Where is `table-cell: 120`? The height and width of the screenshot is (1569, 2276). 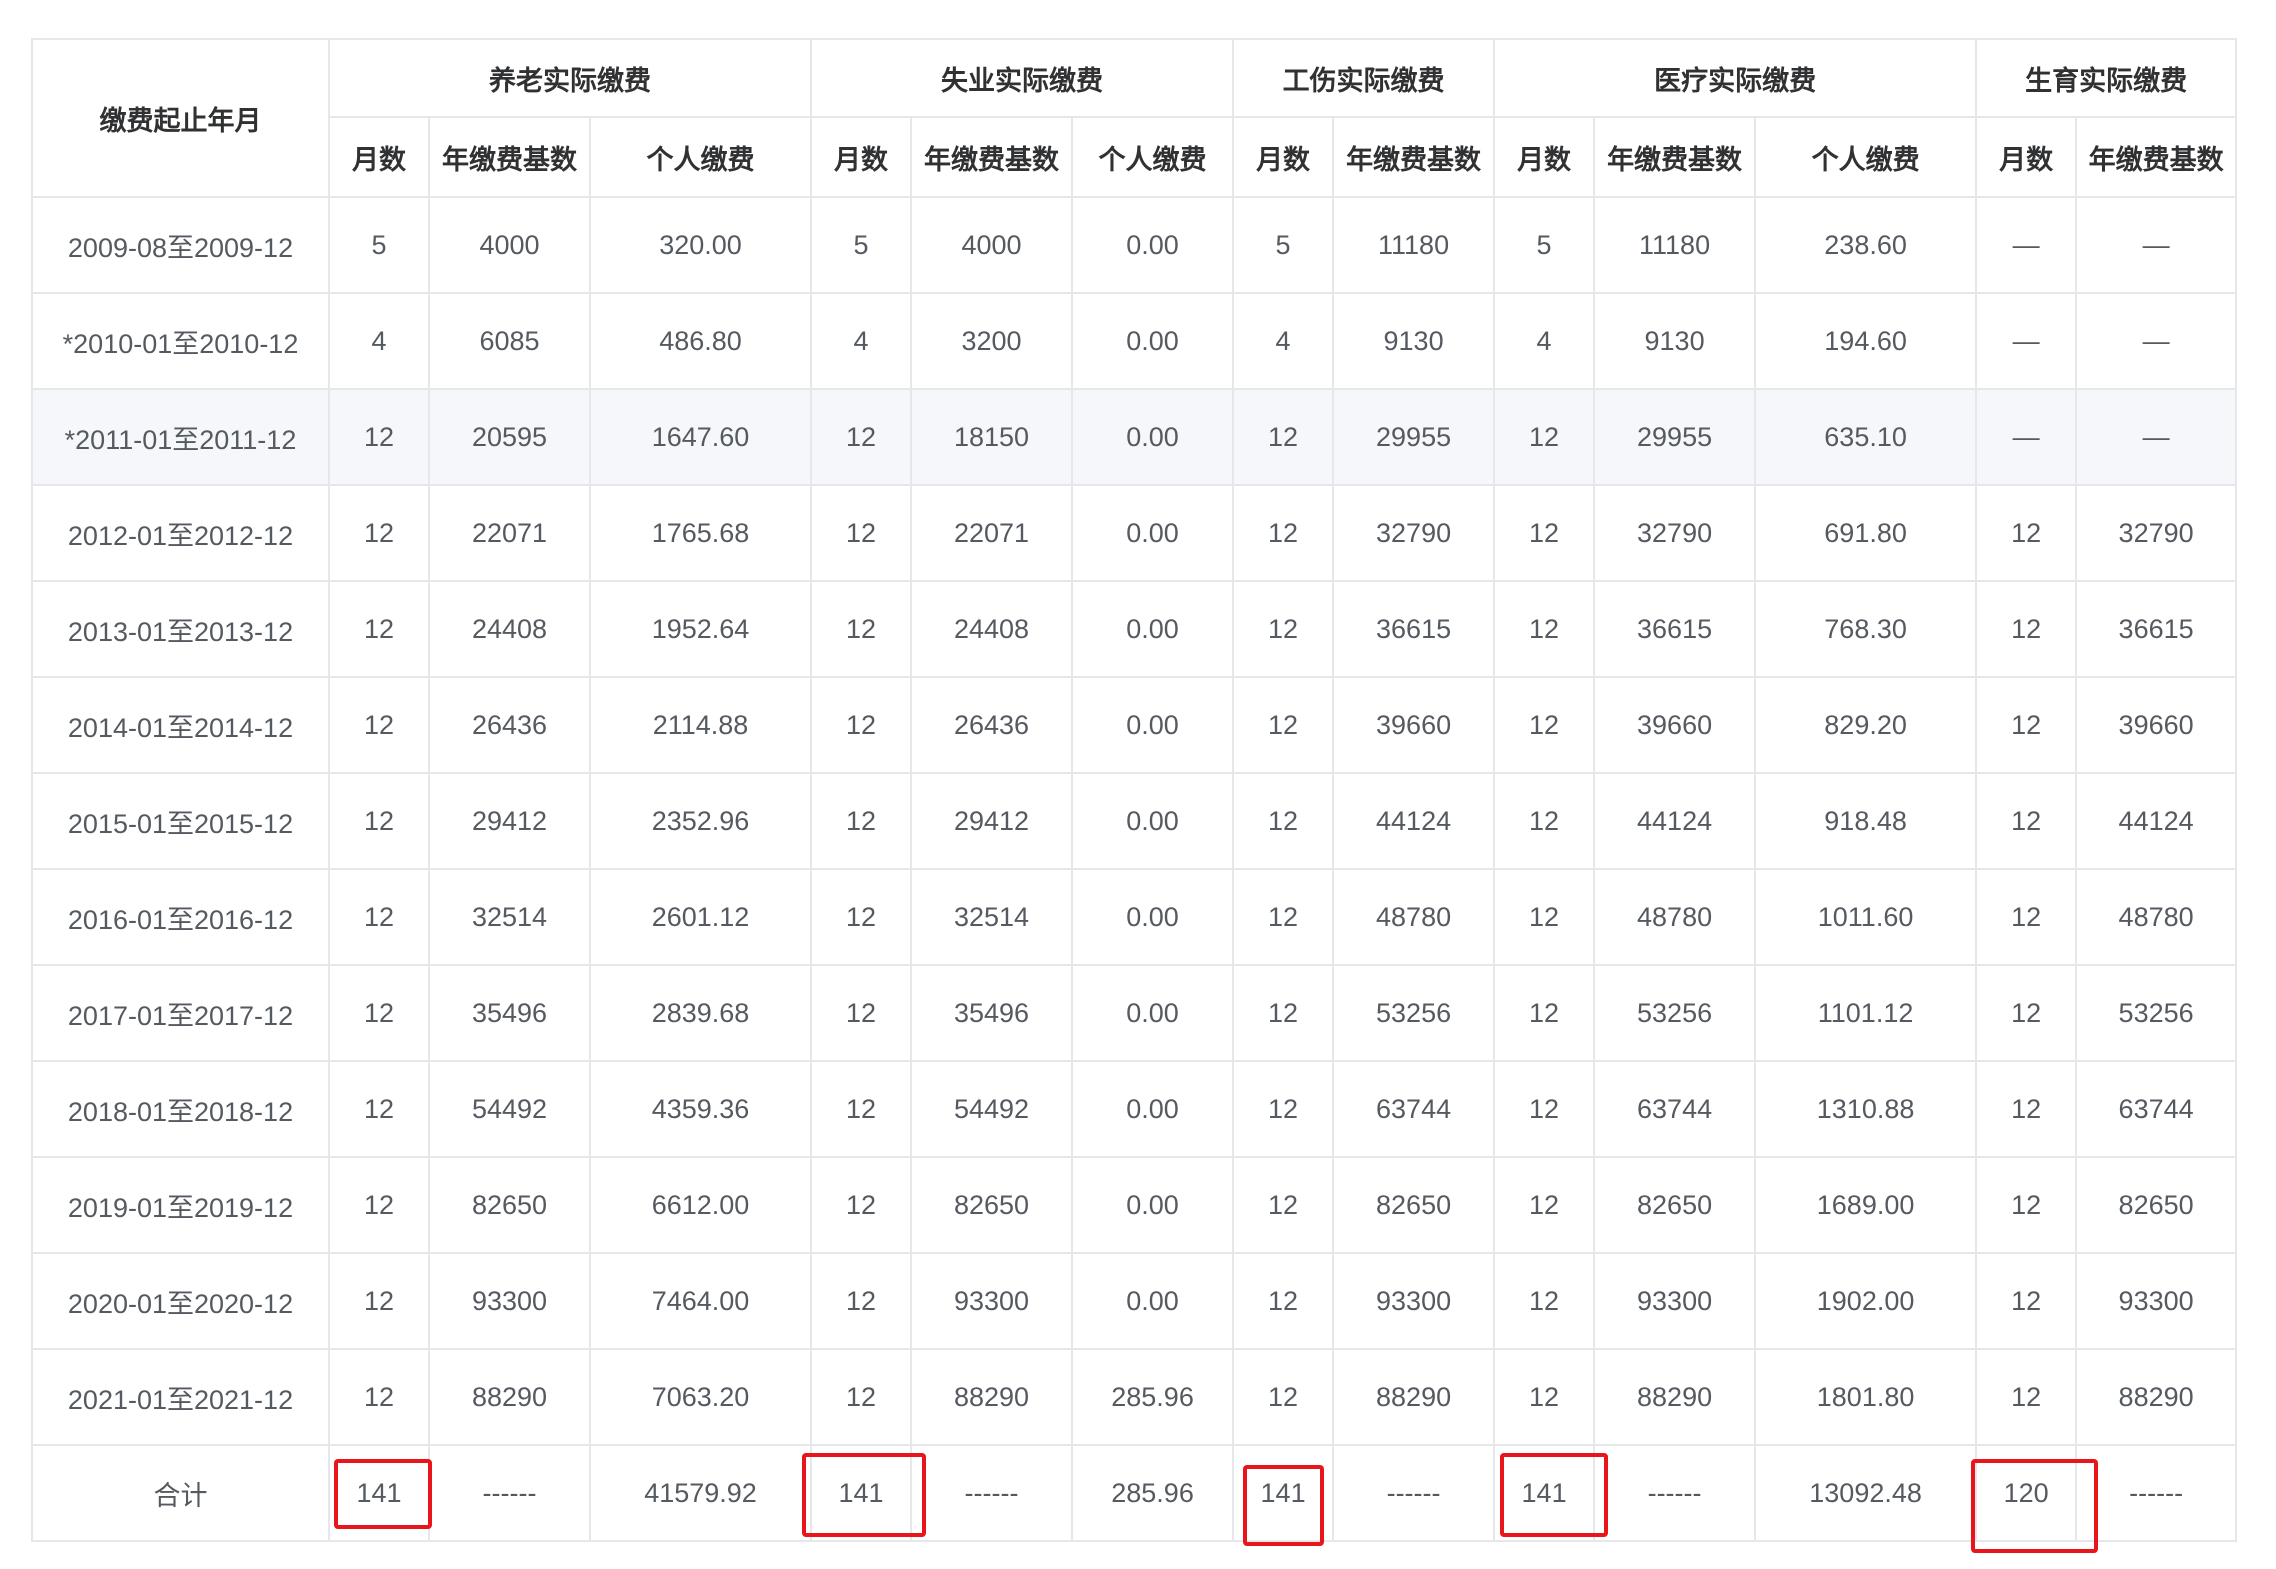
table-cell: 120 is located at coordinates (2026, 1493).